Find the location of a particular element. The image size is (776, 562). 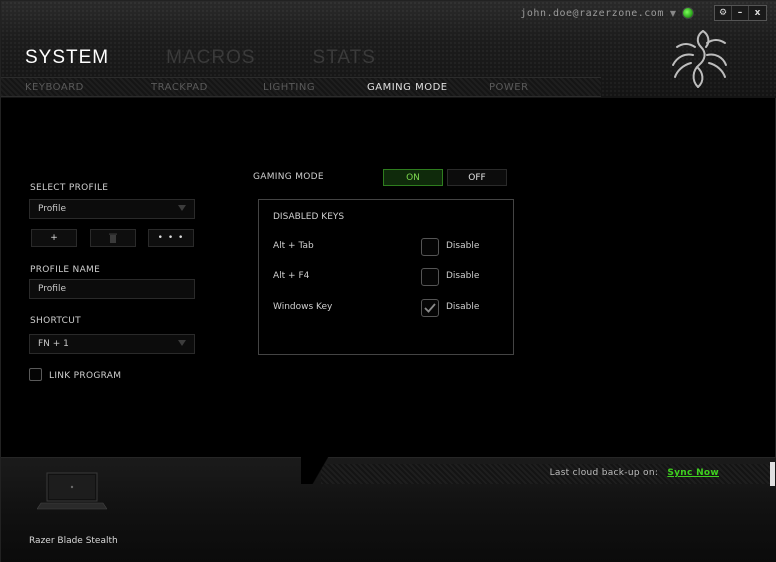

gaming-mode-on-button: ON is located at coordinates (413, 177).